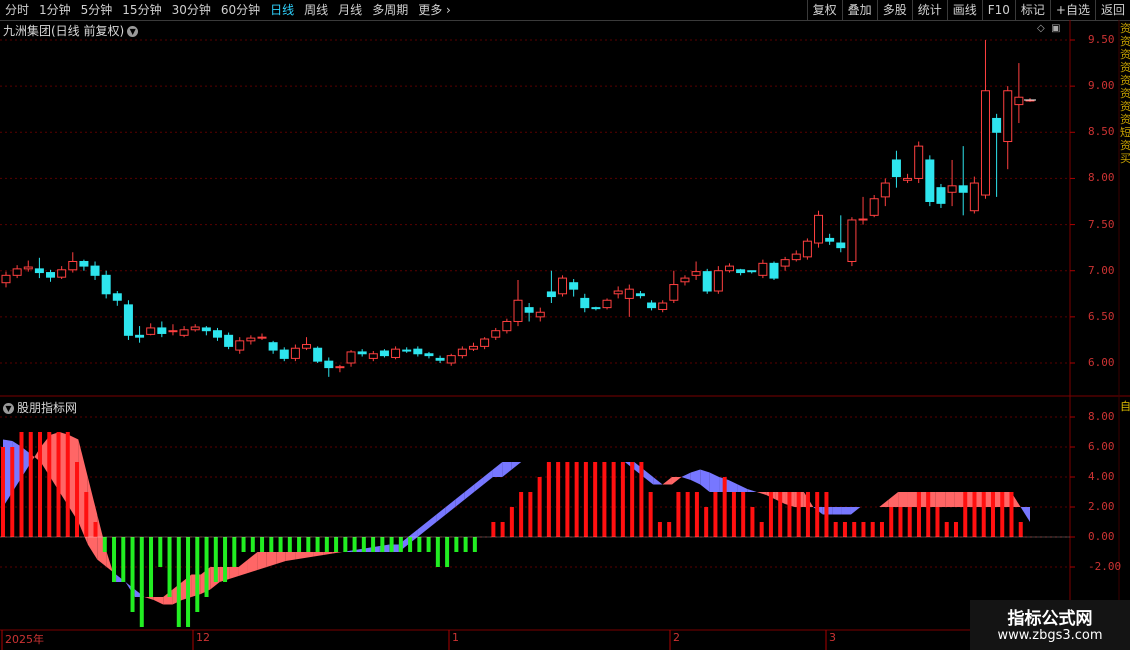  What do you see at coordinates (47, 408) in the screenshot?
I see `indicator-title: 股朋指标网` at bounding box center [47, 408].